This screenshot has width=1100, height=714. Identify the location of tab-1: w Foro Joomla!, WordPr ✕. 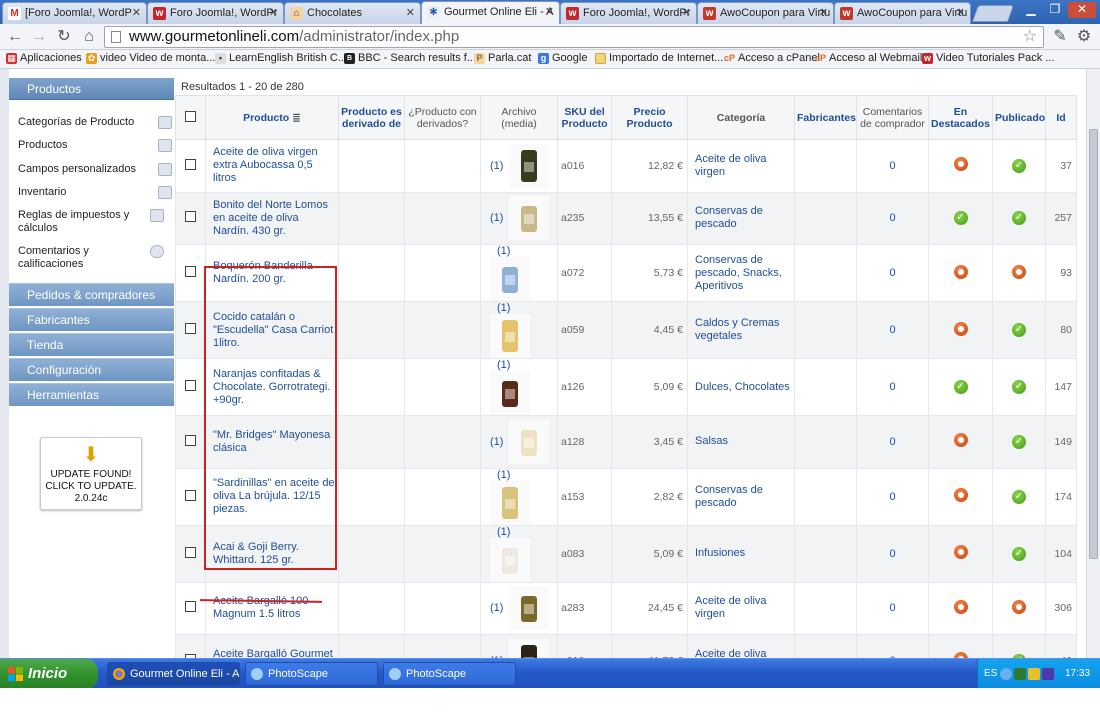
(215, 13).